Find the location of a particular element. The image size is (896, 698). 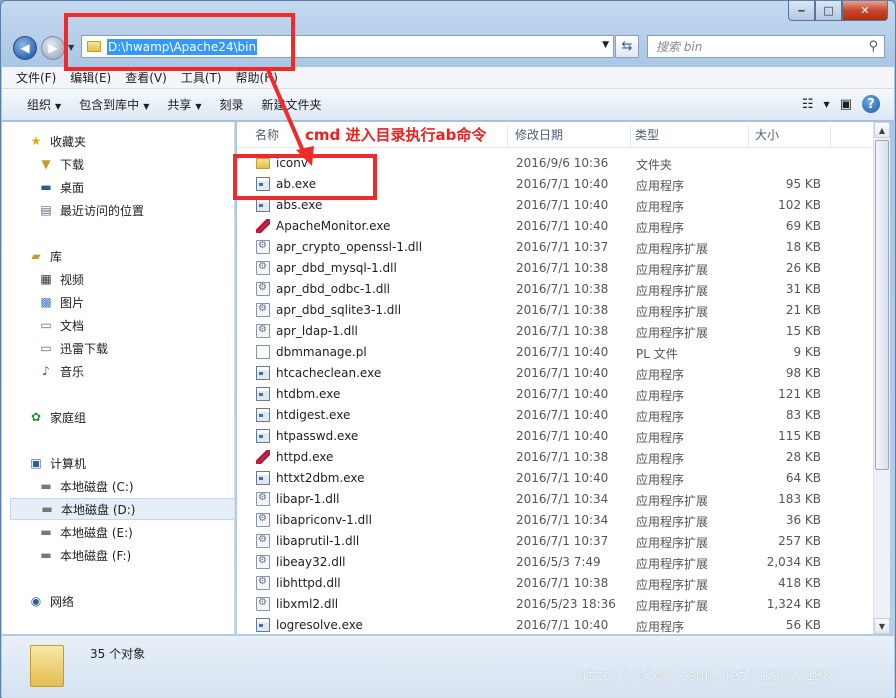

help-icon: ? is located at coordinates (871, 104).